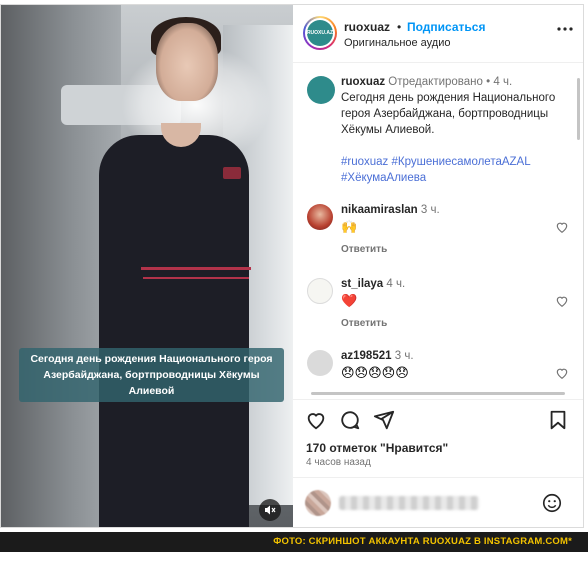  Describe the element at coordinates (435, 82) in the screenshot. I see `edited-label: Отредактировано` at that location.